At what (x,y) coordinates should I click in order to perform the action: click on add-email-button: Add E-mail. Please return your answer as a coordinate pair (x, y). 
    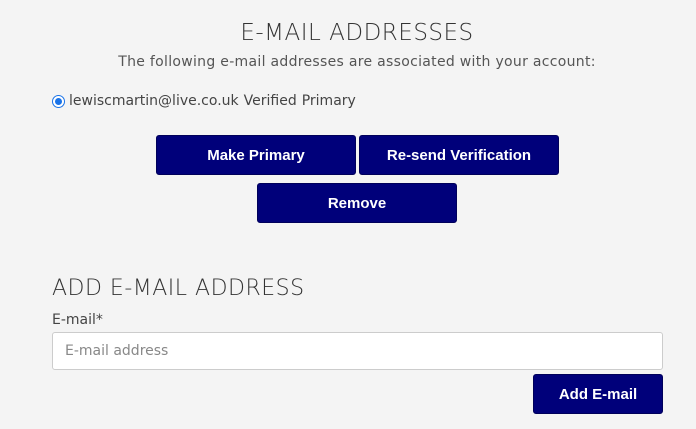
    Looking at the image, I should click on (598, 394).